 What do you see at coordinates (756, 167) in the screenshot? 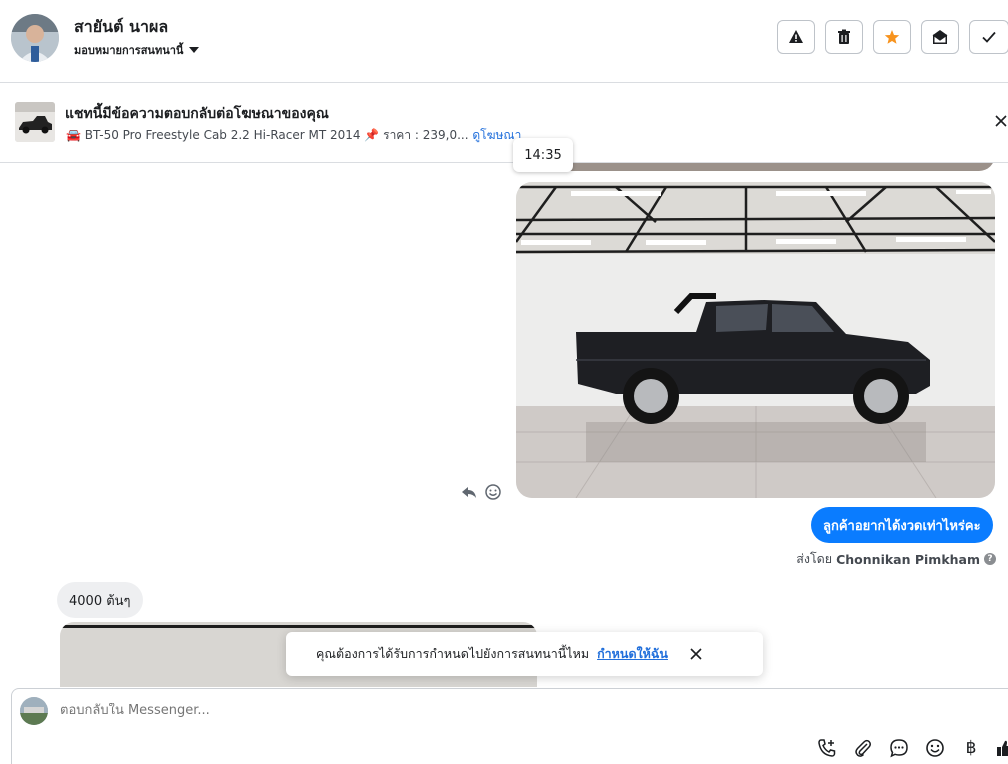
I see `previous-image-message` at bounding box center [756, 167].